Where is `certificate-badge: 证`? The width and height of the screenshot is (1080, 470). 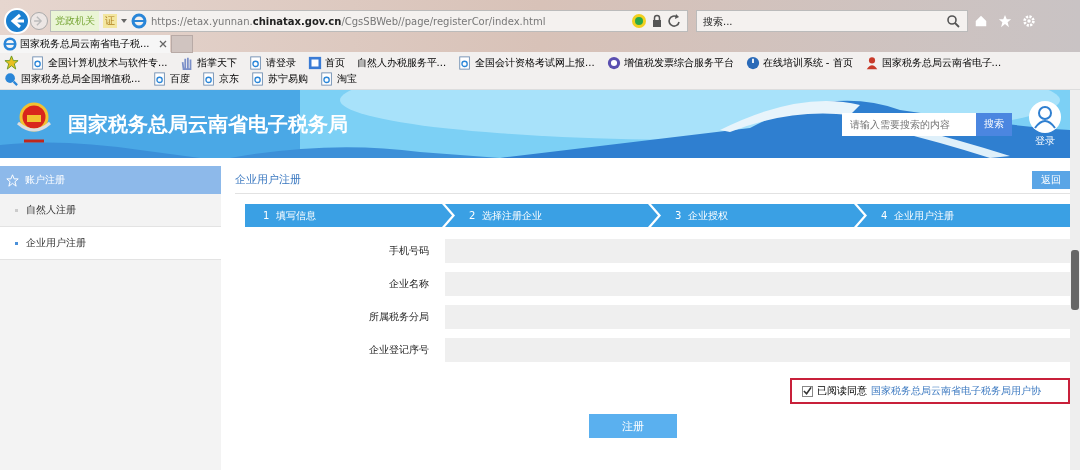 certificate-badge: 证 is located at coordinates (110, 21).